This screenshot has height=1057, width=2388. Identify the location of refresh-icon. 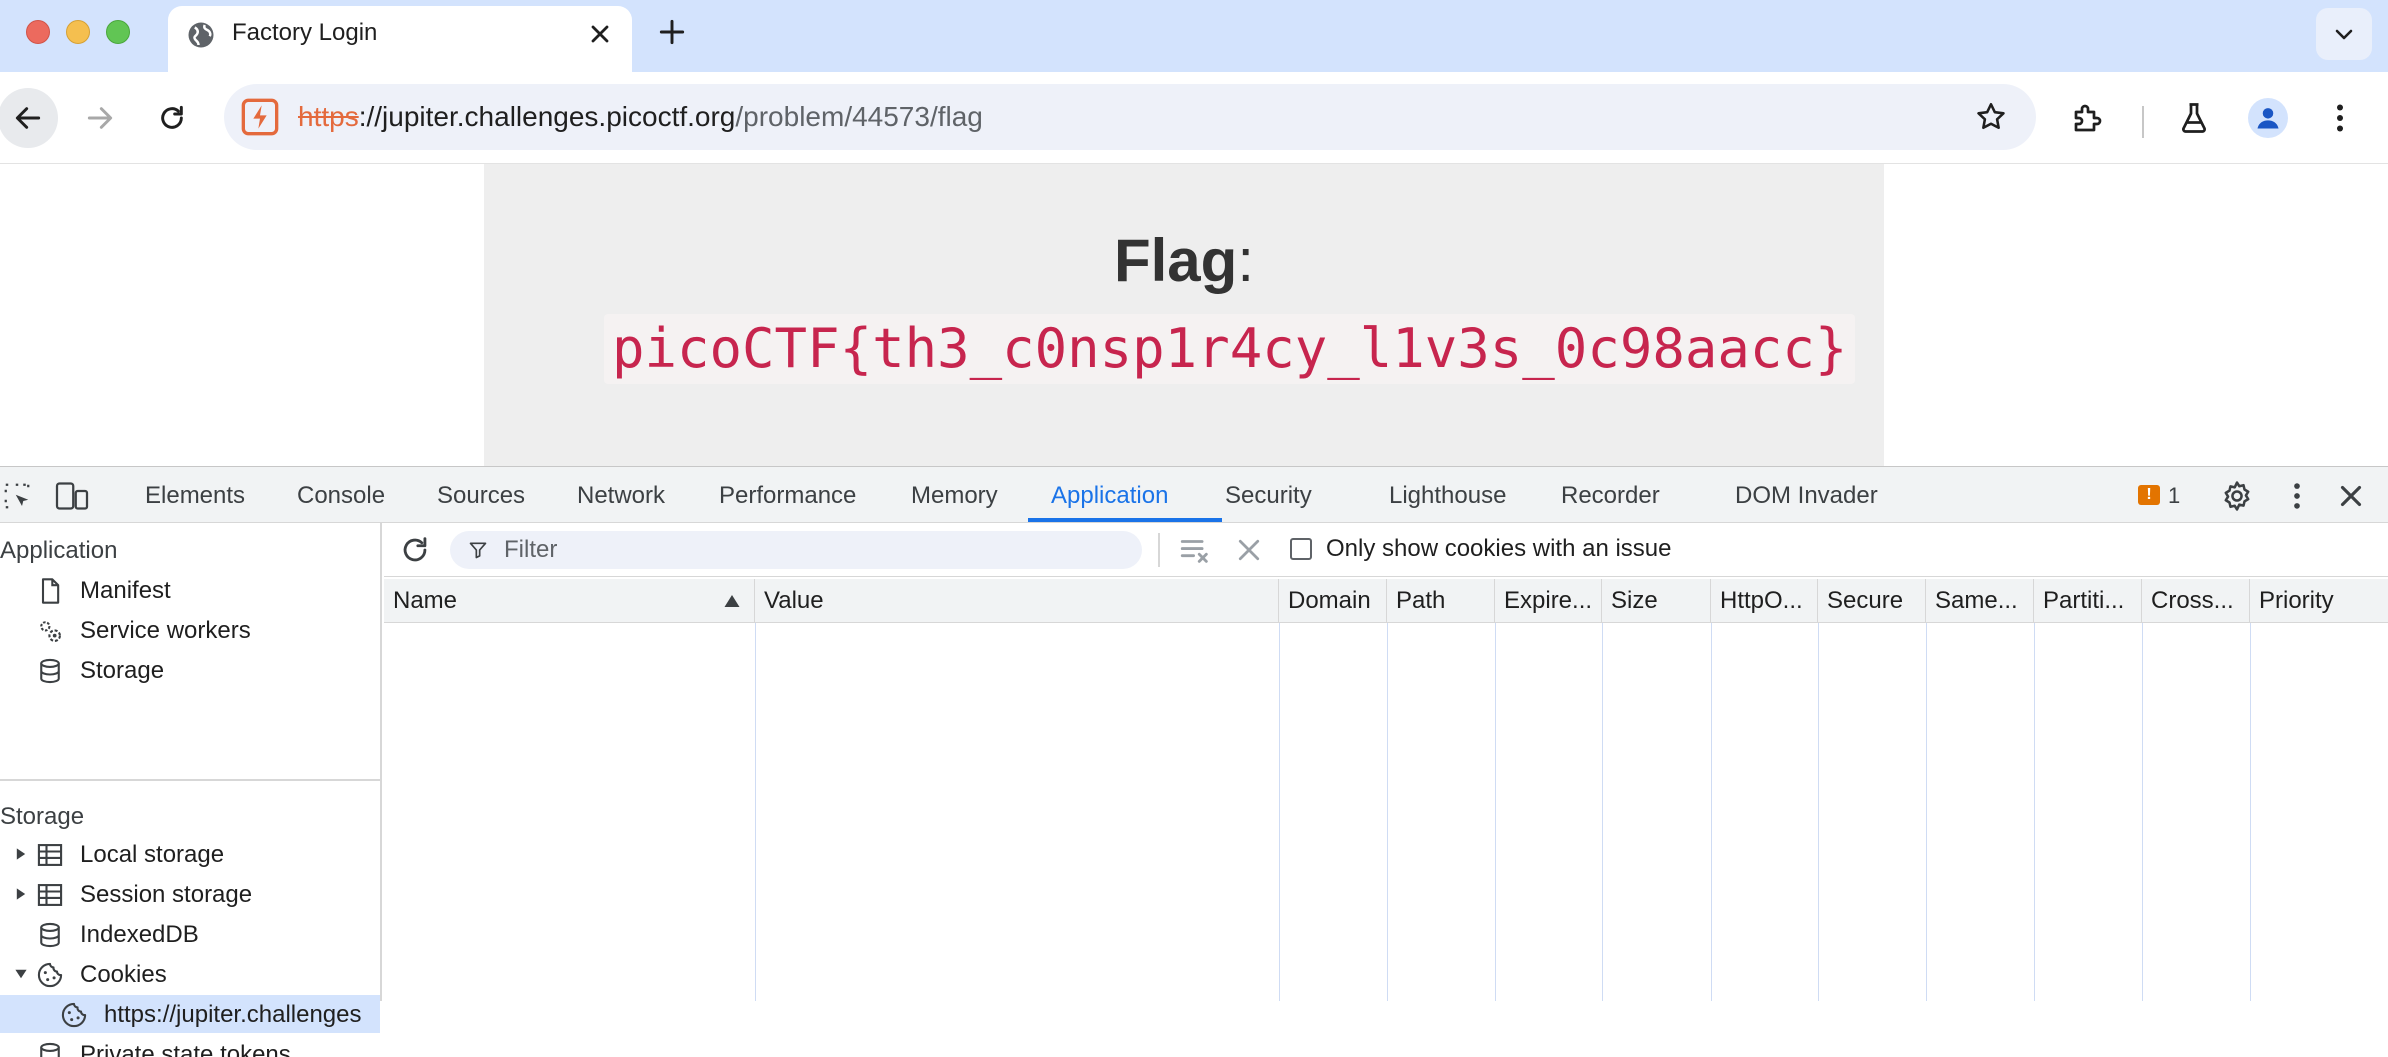
(415, 550).